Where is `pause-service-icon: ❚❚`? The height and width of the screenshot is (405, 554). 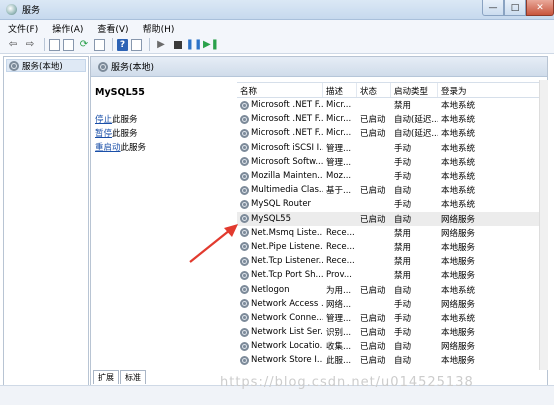
pause-service-icon: ❚❚ is located at coordinates (194, 44).